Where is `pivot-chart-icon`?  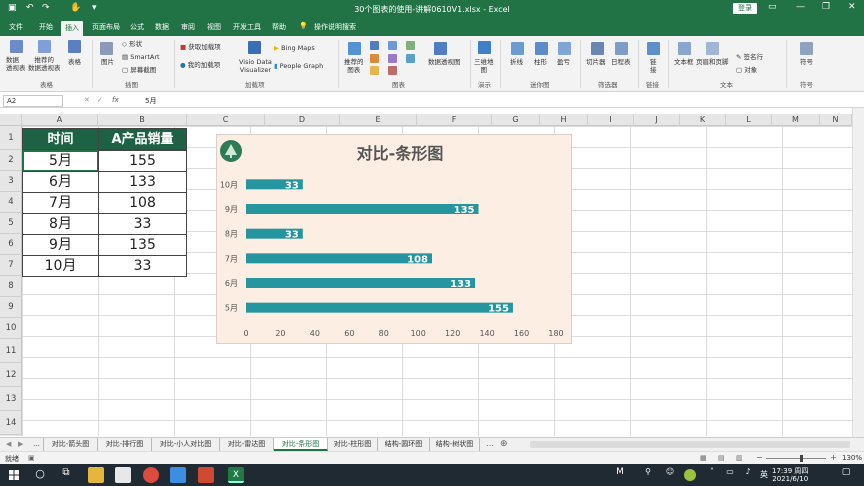 pivot-chart-icon is located at coordinates (440, 48).